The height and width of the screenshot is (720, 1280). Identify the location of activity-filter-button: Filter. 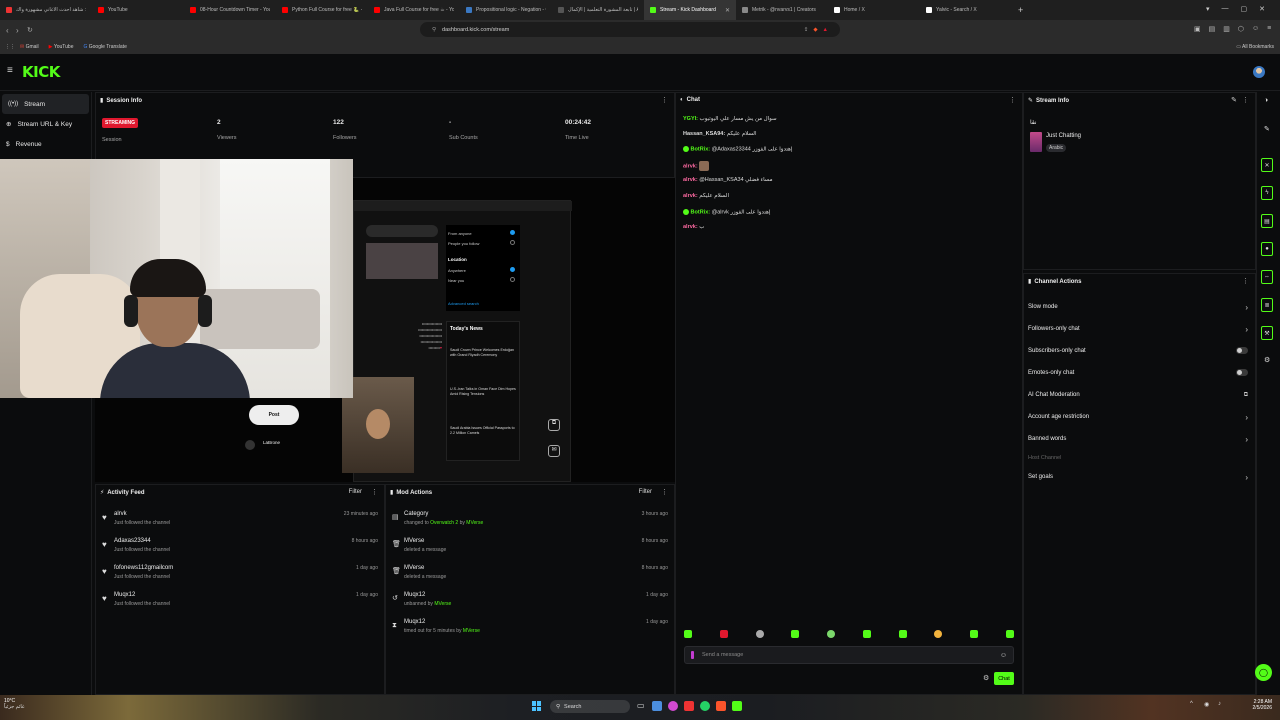
(355, 492).